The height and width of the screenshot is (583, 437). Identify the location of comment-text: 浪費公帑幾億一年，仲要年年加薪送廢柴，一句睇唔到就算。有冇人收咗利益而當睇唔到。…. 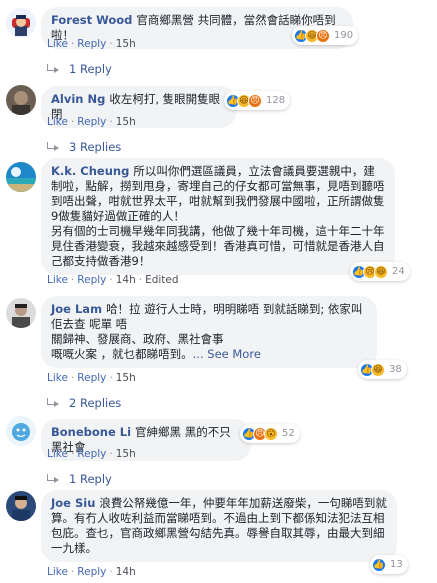
(219, 525).